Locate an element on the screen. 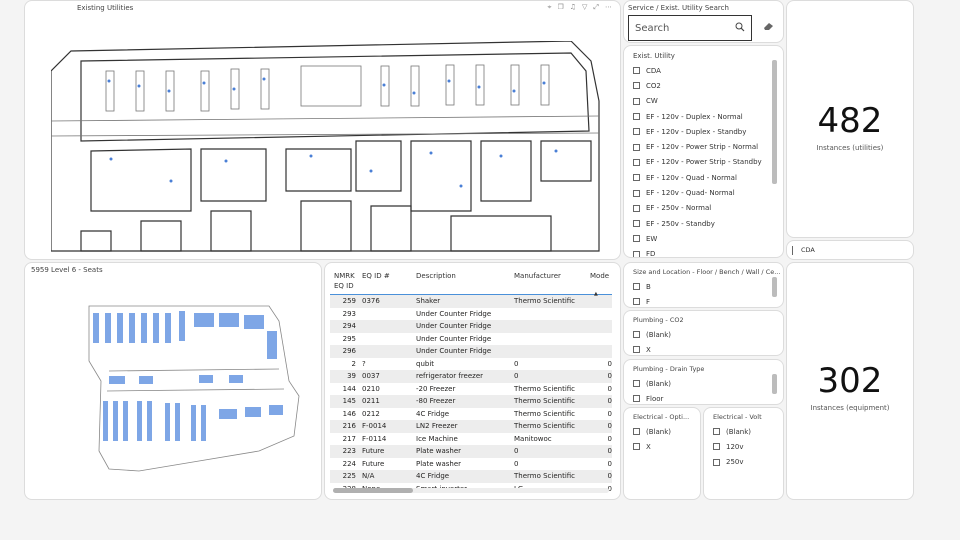 The image size is (960, 540). slicer-option: 120v is located at coordinates (732, 446).